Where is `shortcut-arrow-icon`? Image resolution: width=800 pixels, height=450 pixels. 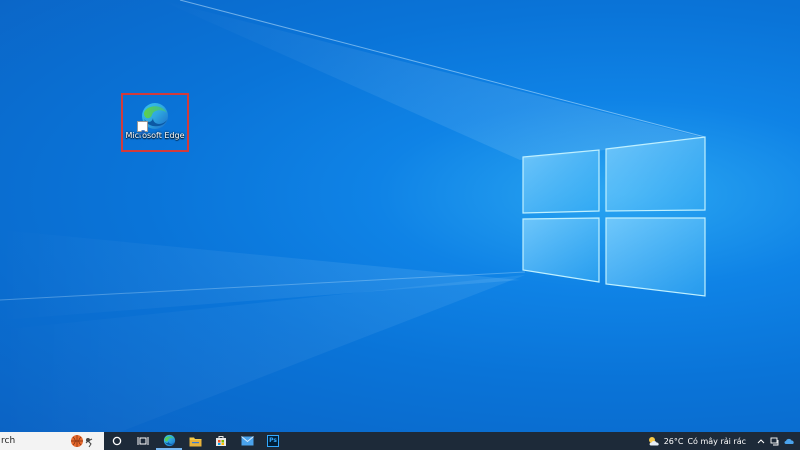 shortcut-arrow-icon is located at coordinates (142, 128).